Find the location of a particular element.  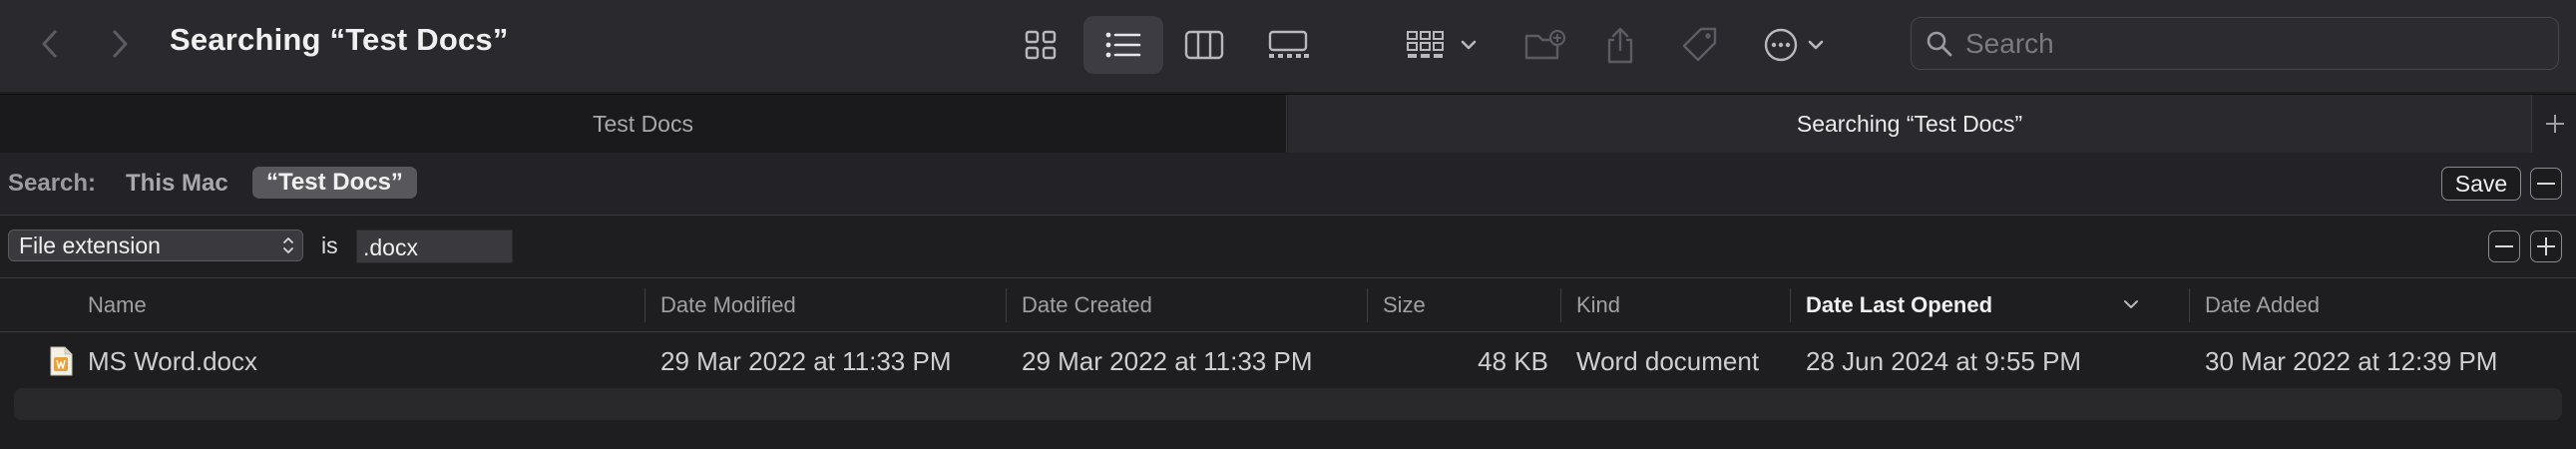

group-icon is located at coordinates (1442, 44).